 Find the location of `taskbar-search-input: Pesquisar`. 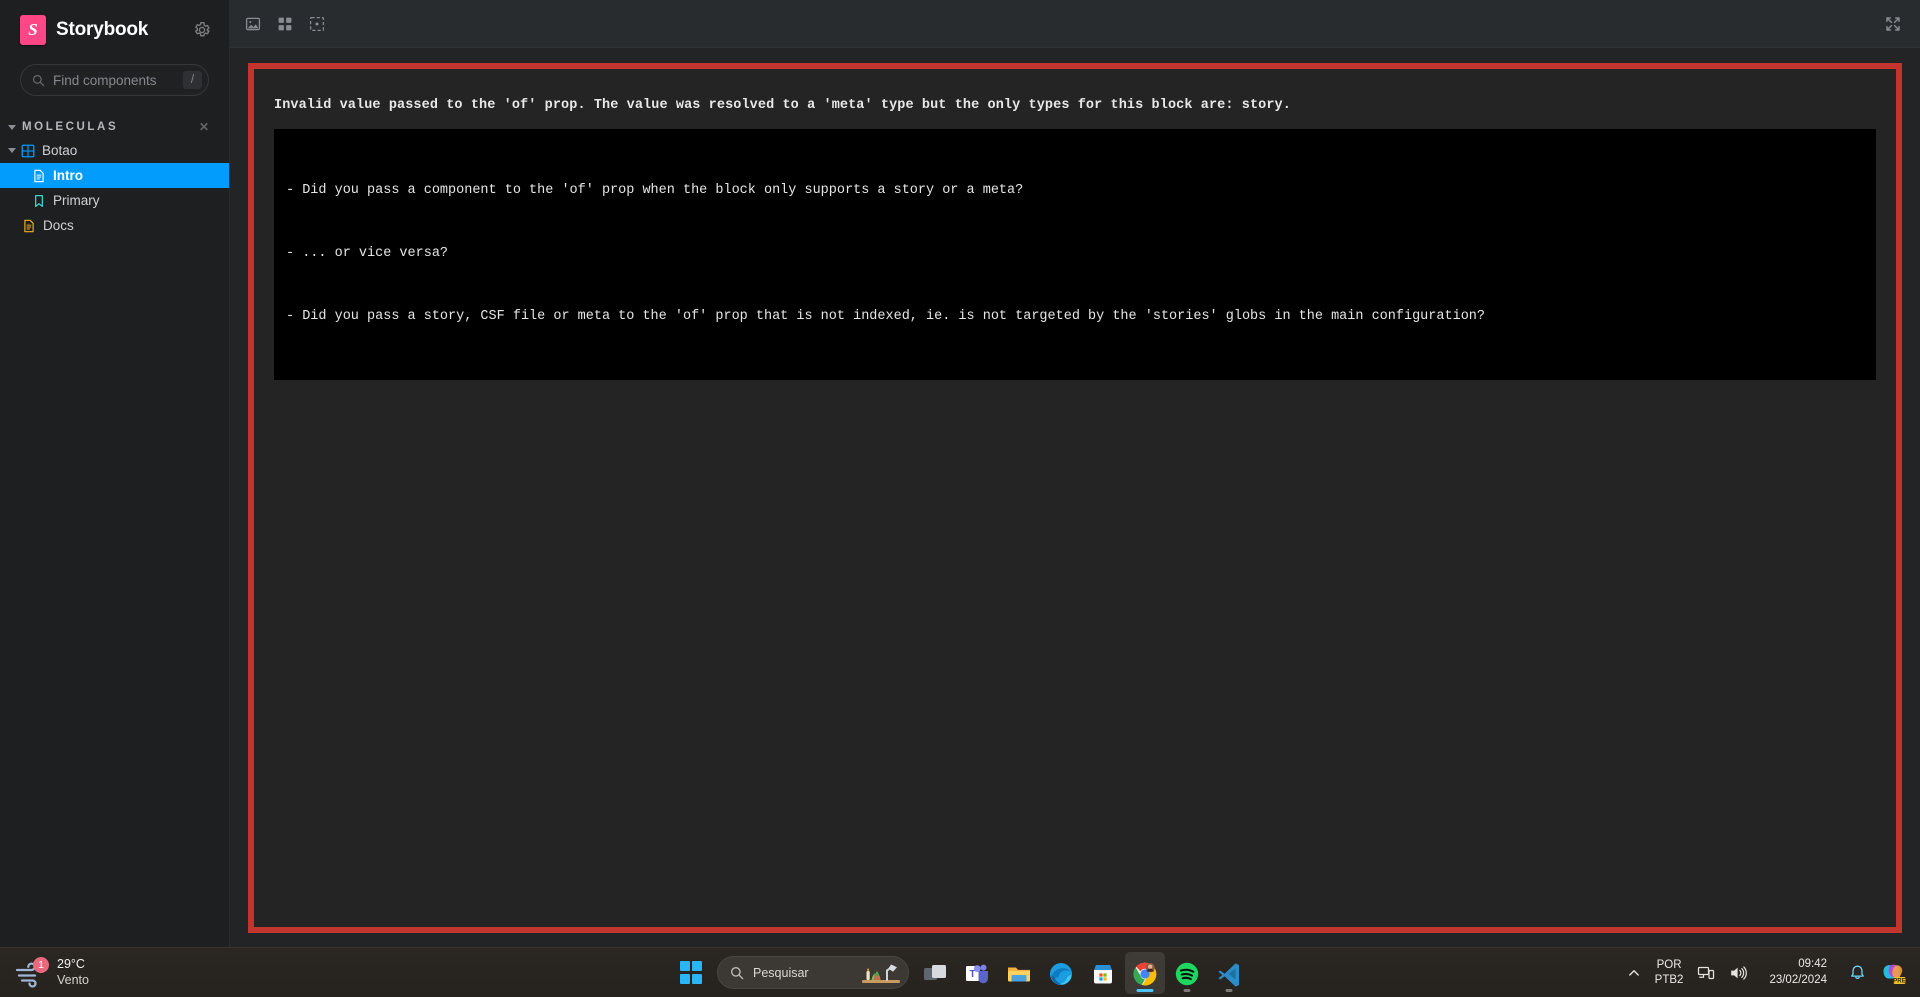

taskbar-search-input: Pesquisar is located at coordinates (813, 972).